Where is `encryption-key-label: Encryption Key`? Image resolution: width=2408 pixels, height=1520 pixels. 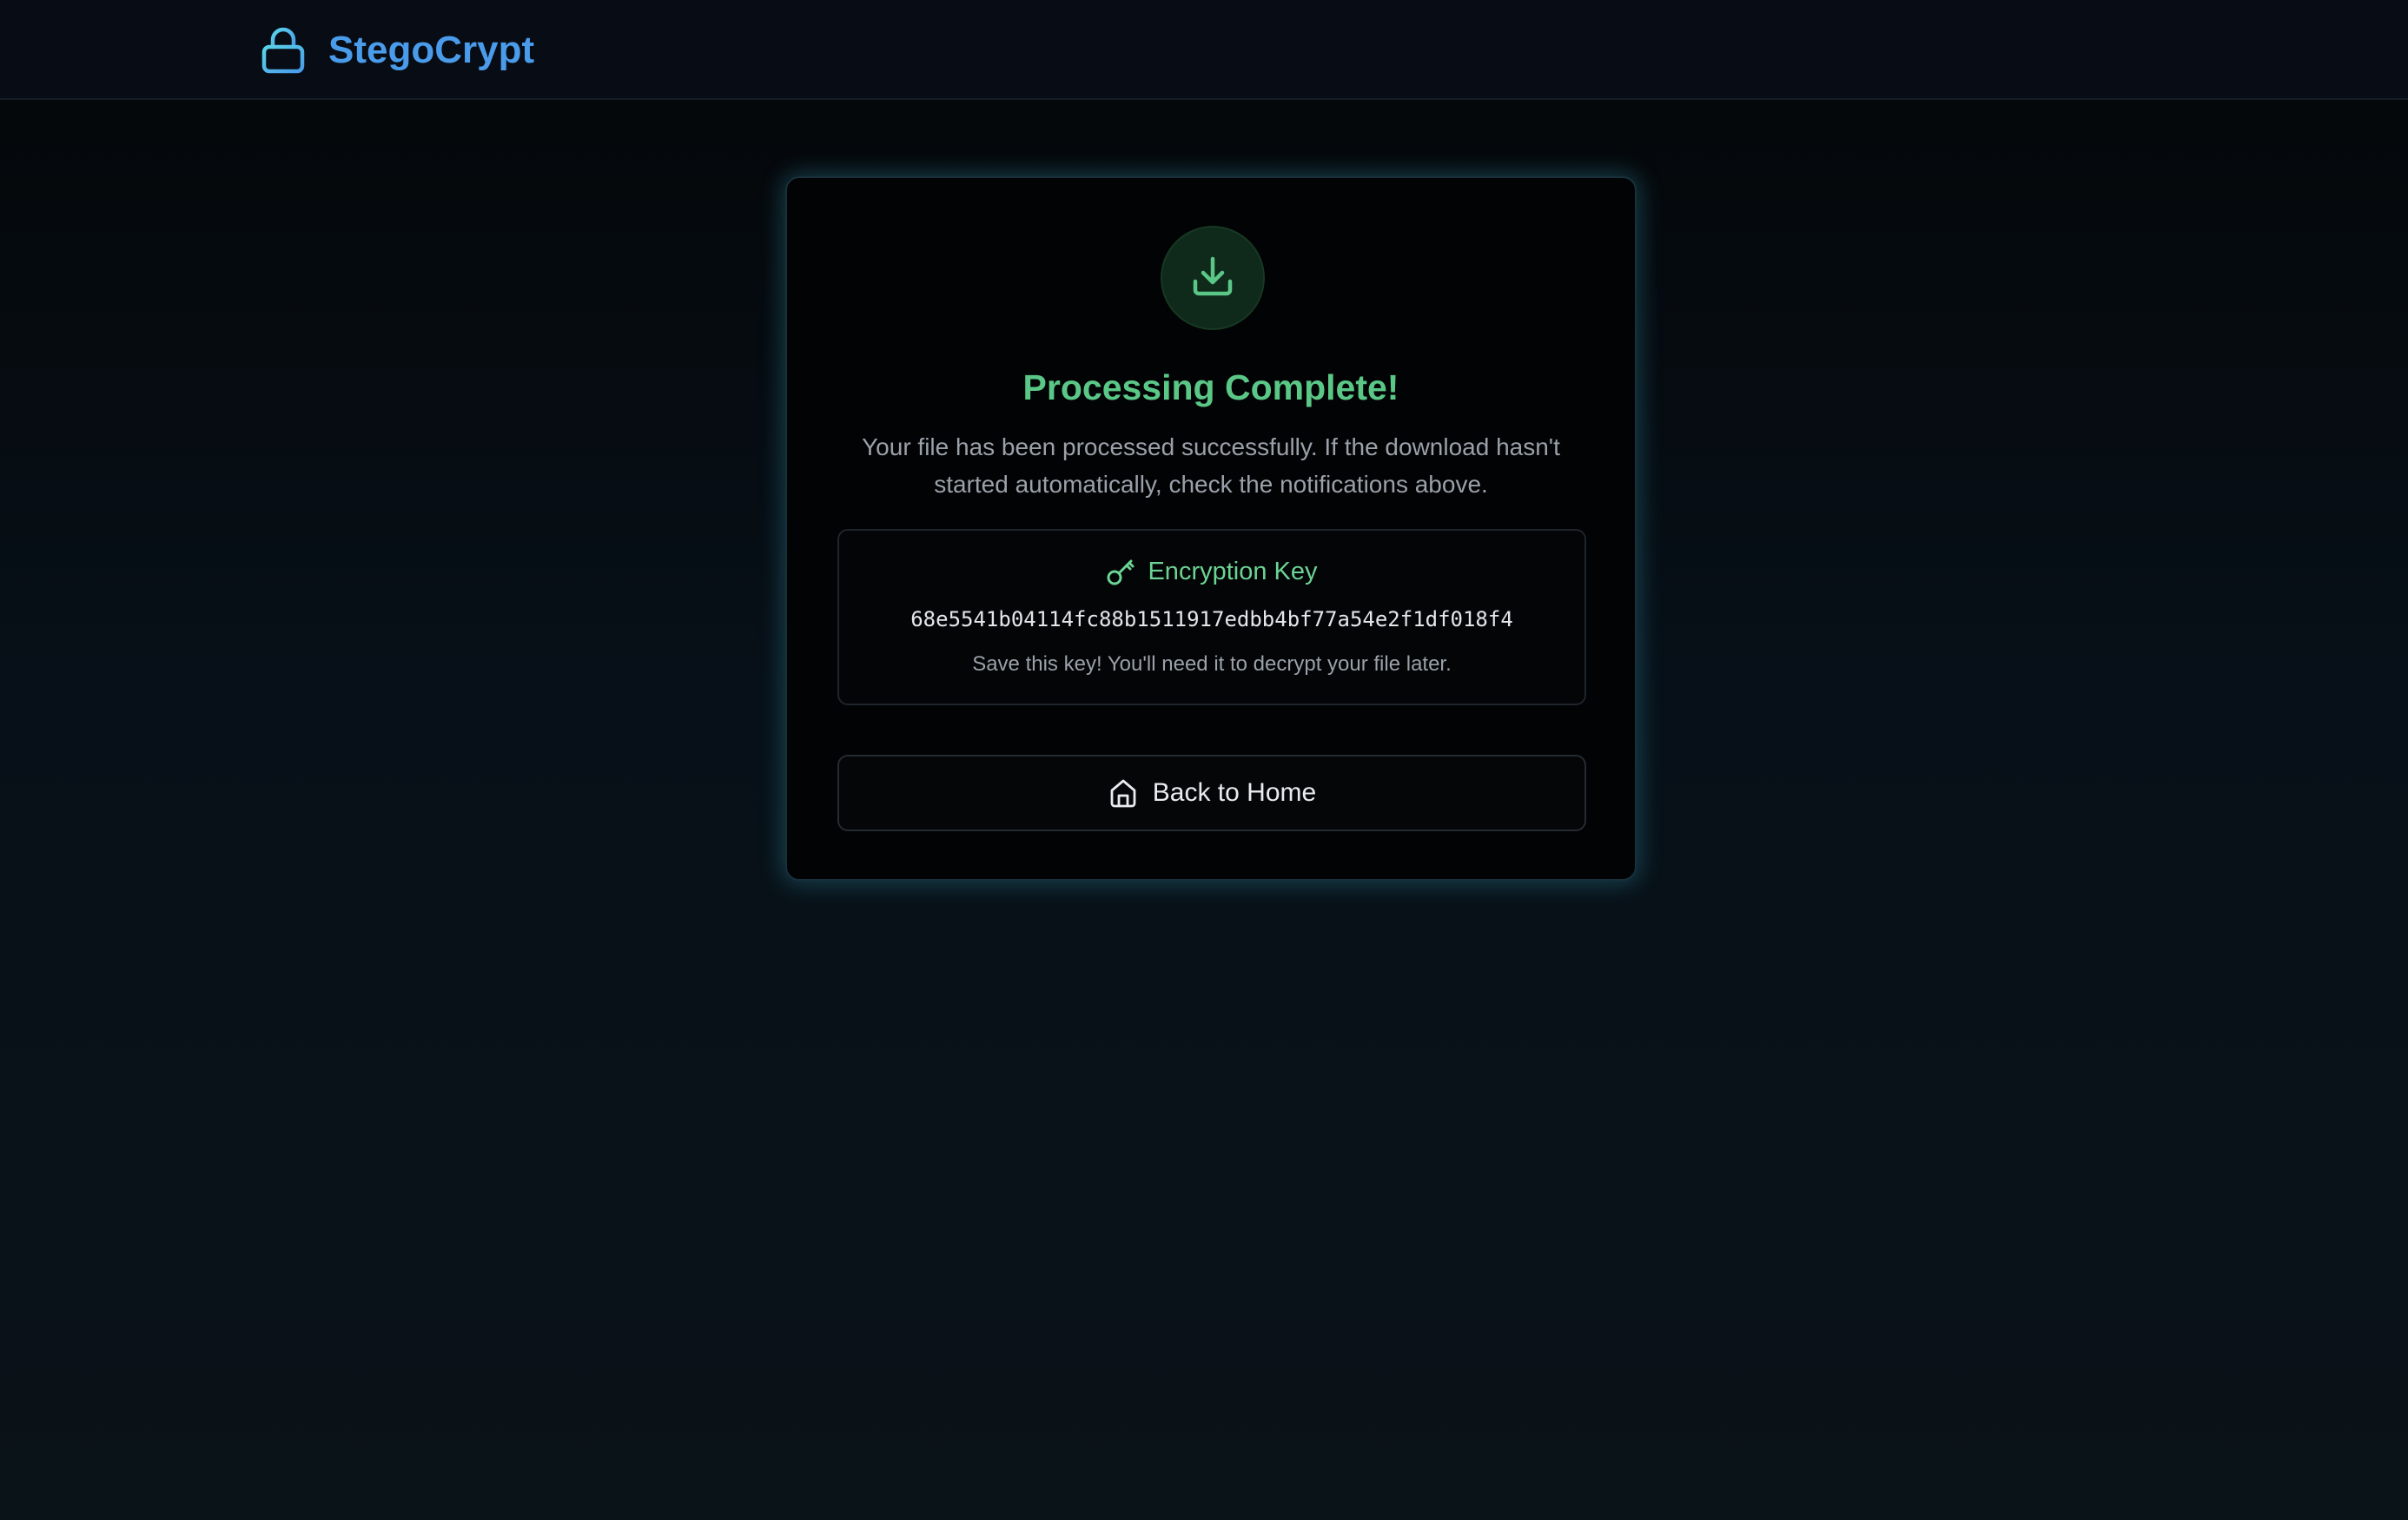 encryption-key-label: Encryption Key is located at coordinates (1233, 571).